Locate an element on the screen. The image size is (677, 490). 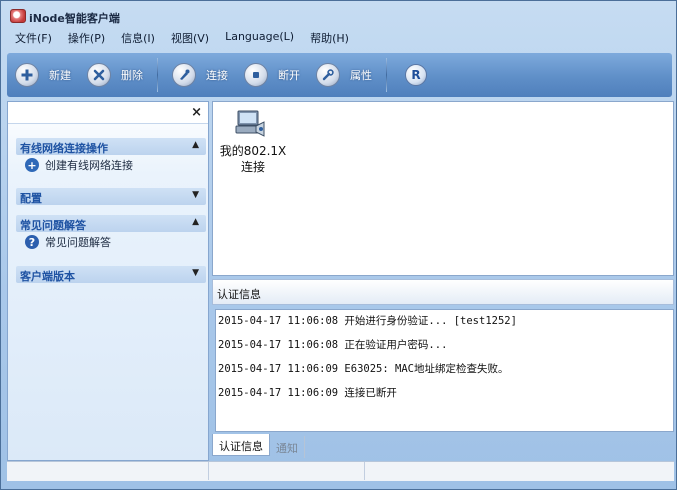
menu-file: 文件(F) is located at coordinates (33, 38).